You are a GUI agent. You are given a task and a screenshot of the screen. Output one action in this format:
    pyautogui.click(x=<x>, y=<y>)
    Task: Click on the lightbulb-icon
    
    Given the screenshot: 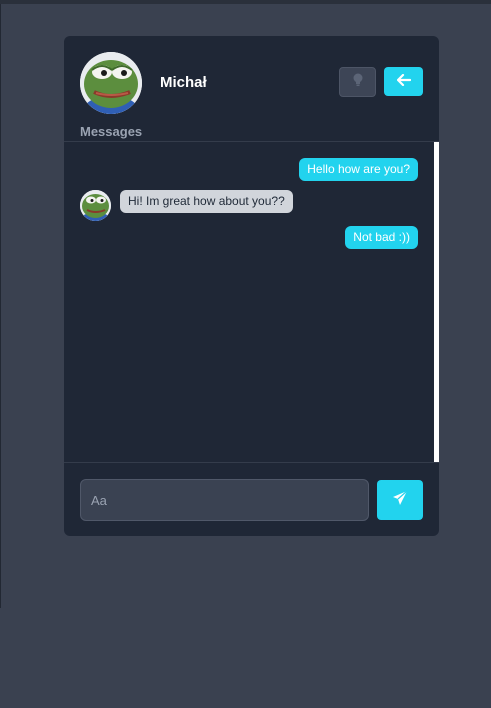 What is the action you would take?
    pyautogui.click(x=358, y=82)
    